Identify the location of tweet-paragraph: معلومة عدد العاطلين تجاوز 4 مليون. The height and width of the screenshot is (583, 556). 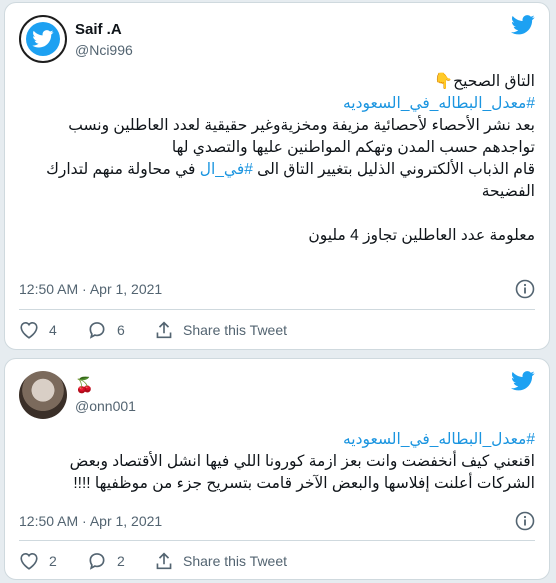
(421, 235).